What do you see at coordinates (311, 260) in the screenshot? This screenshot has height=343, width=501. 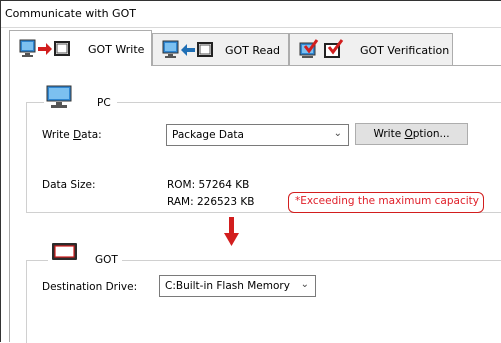 I see `got-group-border` at bounding box center [311, 260].